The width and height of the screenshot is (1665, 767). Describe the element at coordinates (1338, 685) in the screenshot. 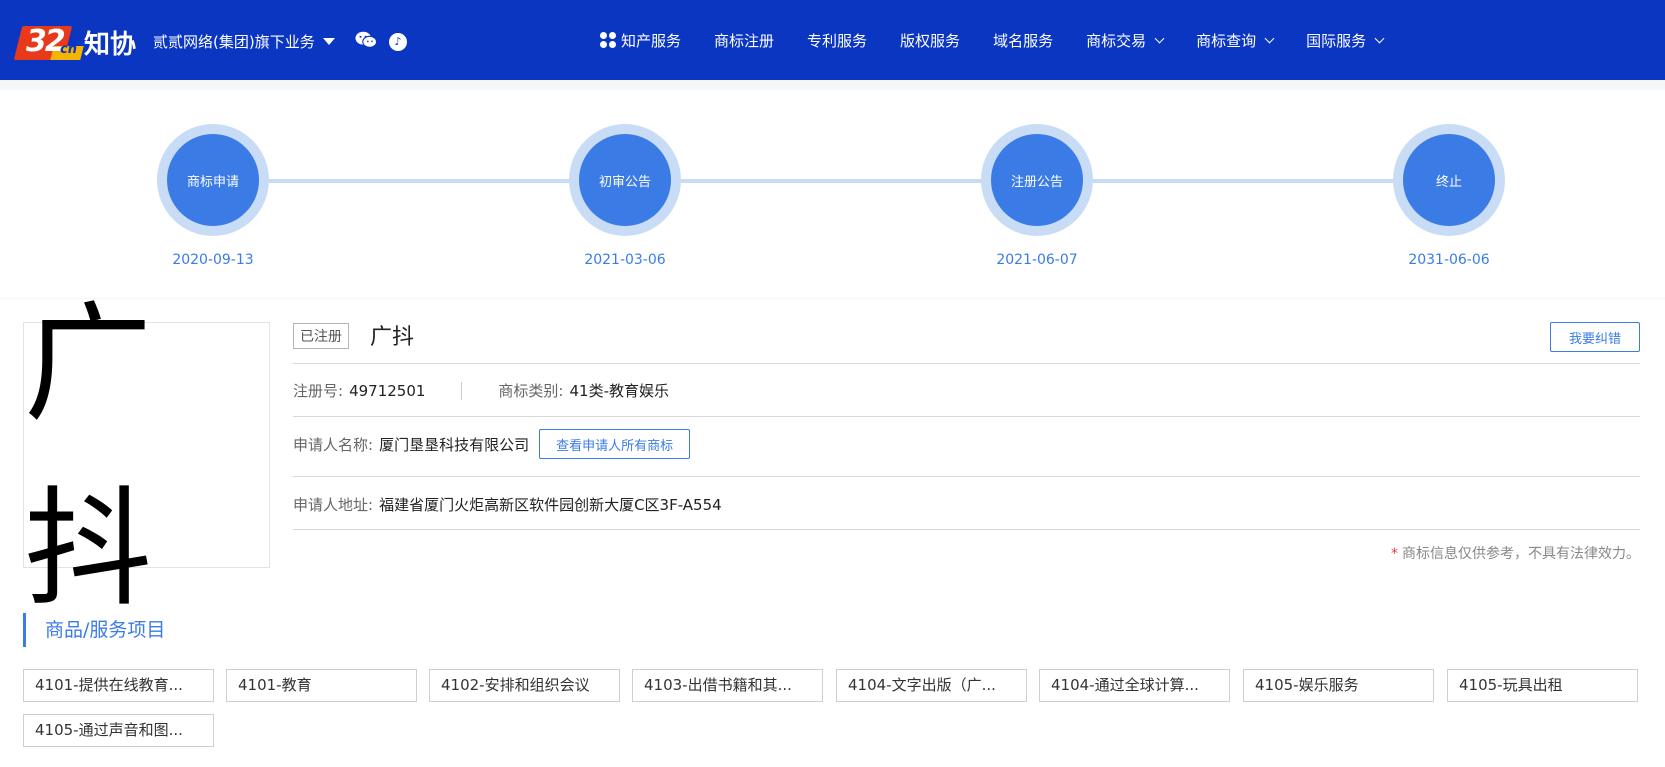

I see `goods-item: 4105-娱乐服务` at that location.